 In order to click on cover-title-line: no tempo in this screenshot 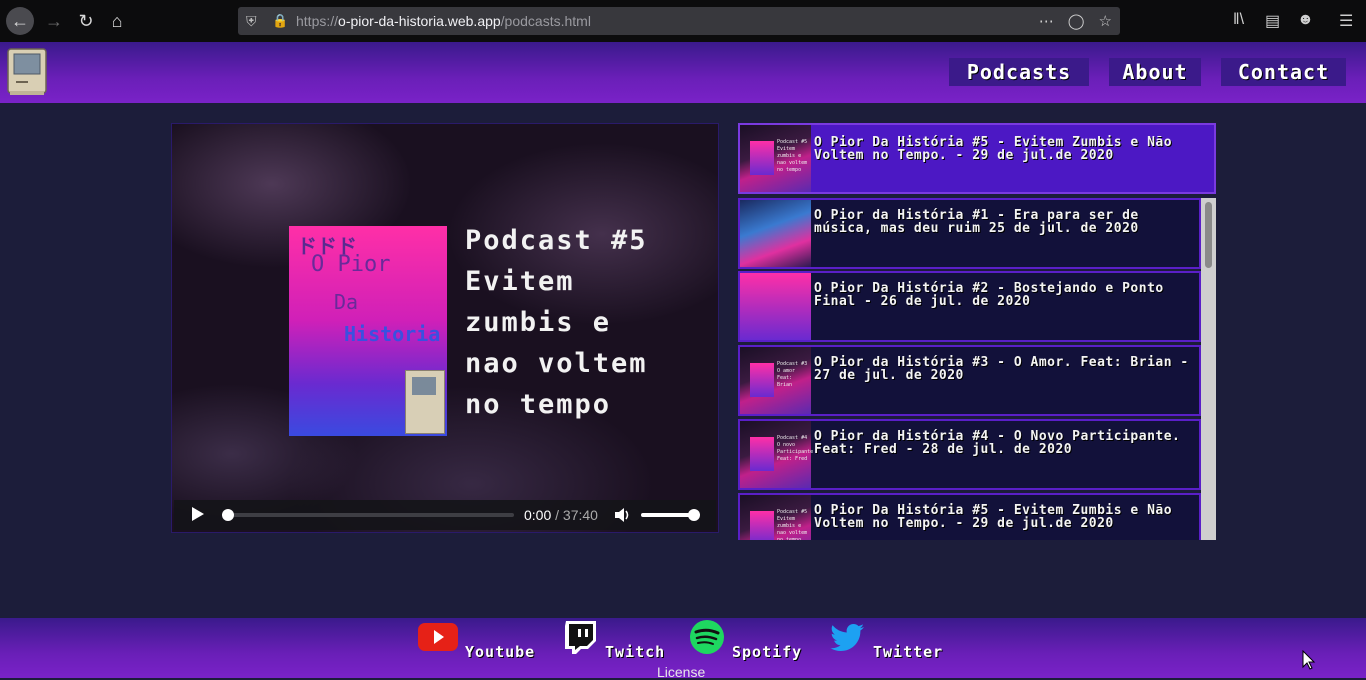, I will do `click(538, 404)`.